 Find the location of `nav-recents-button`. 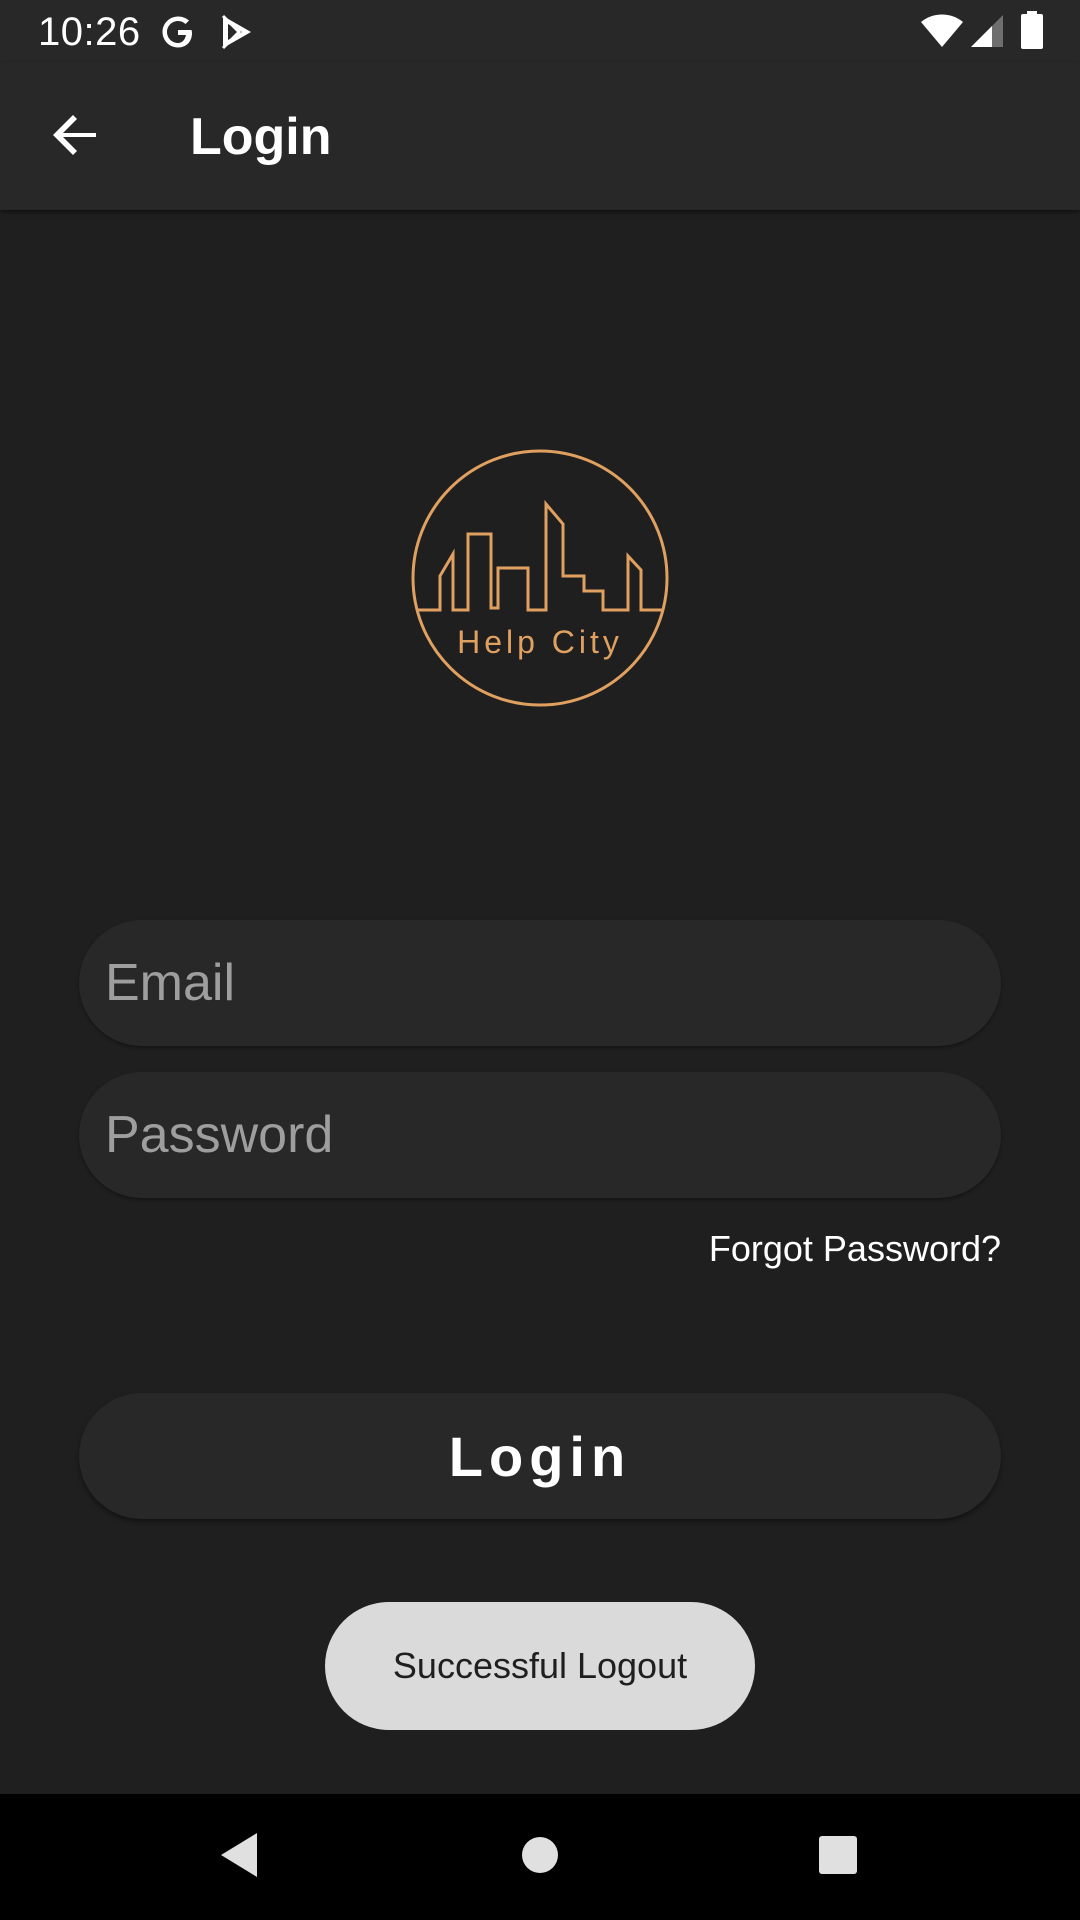

nav-recents-button is located at coordinates (838, 1857).